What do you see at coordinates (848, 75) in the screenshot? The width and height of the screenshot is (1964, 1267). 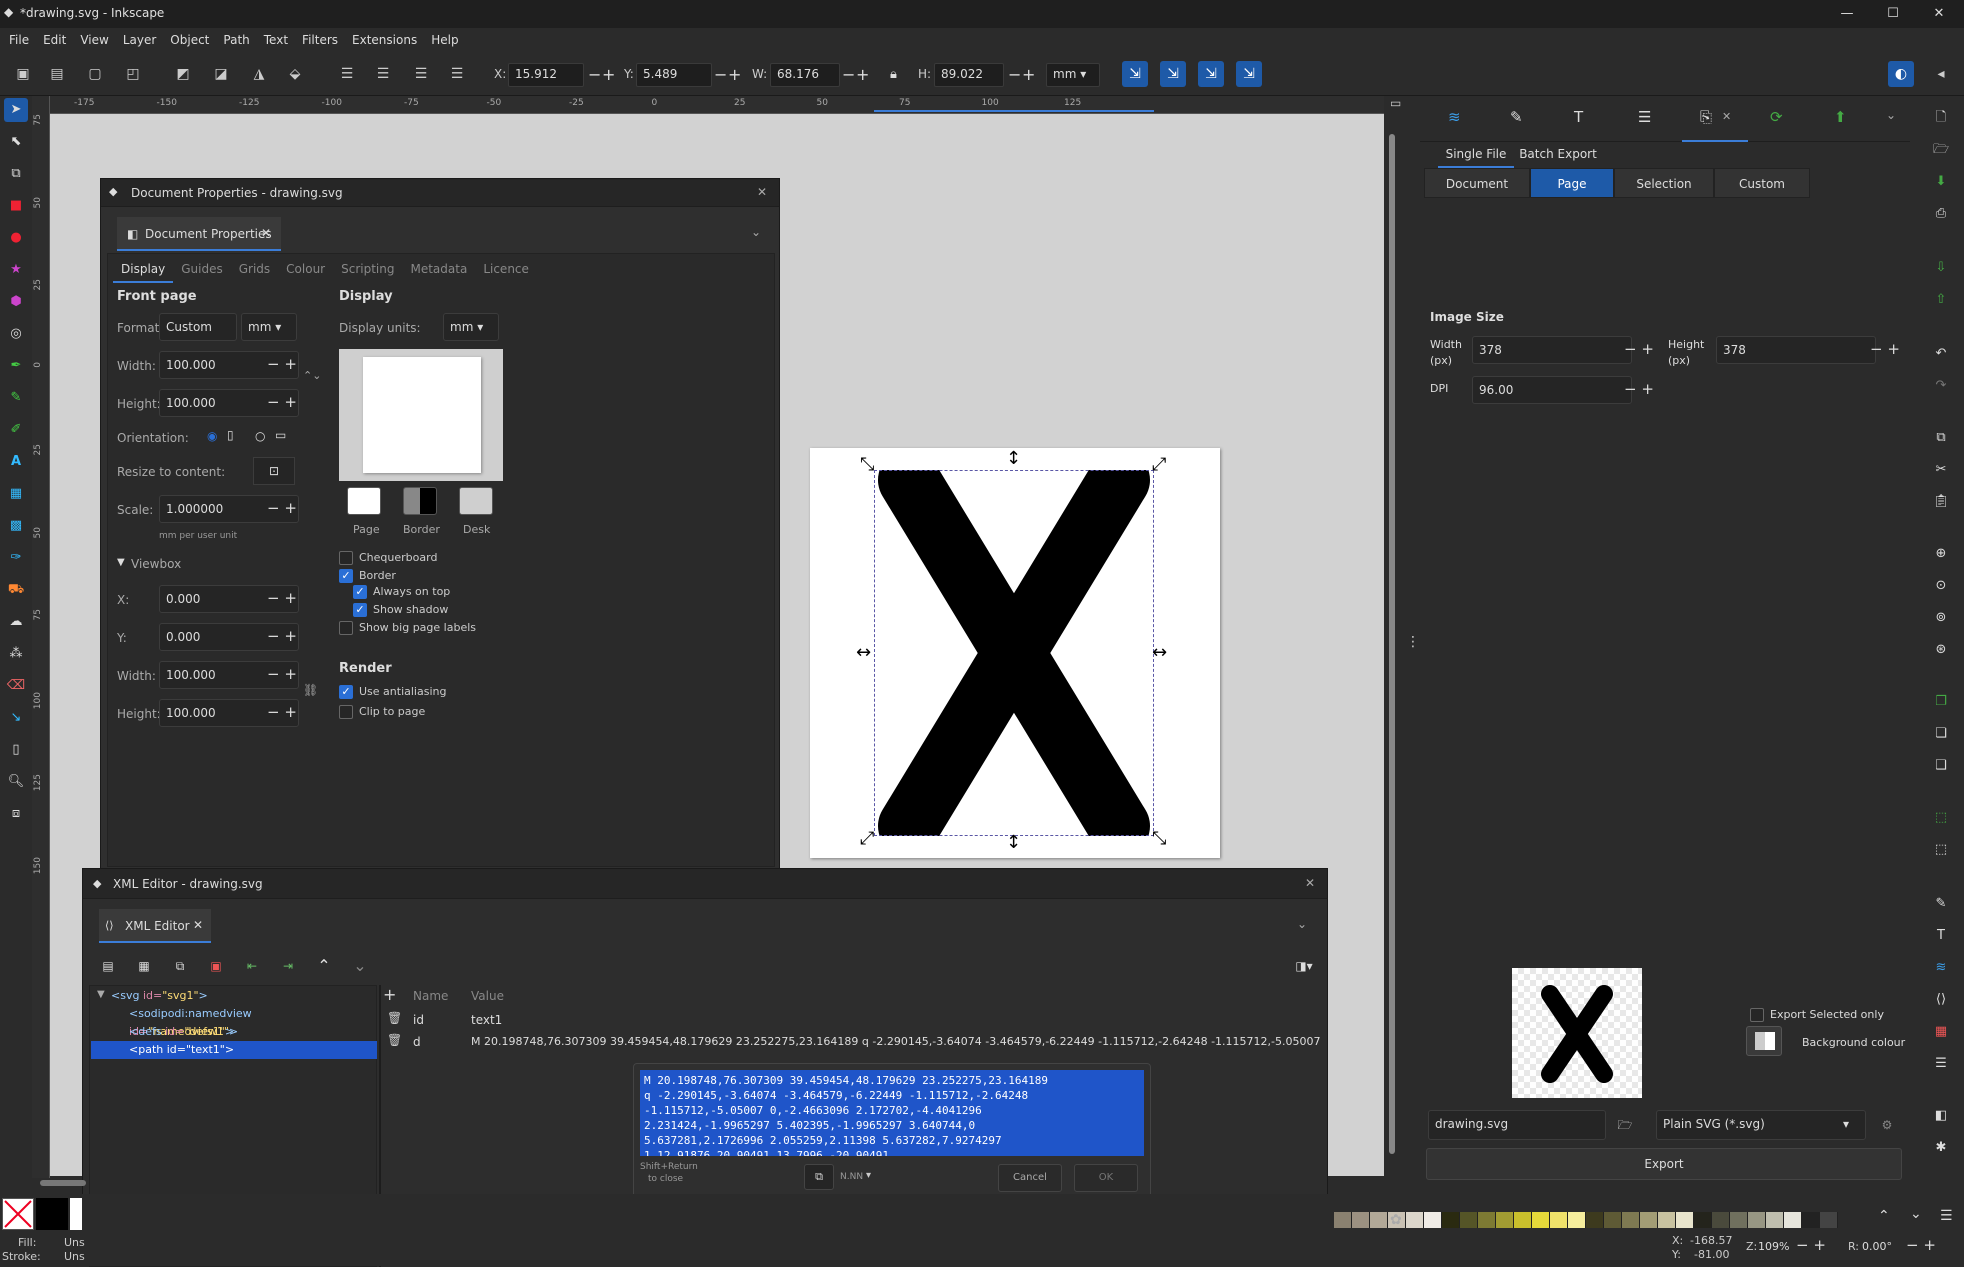 I see `w-decrement: −` at bounding box center [848, 75].